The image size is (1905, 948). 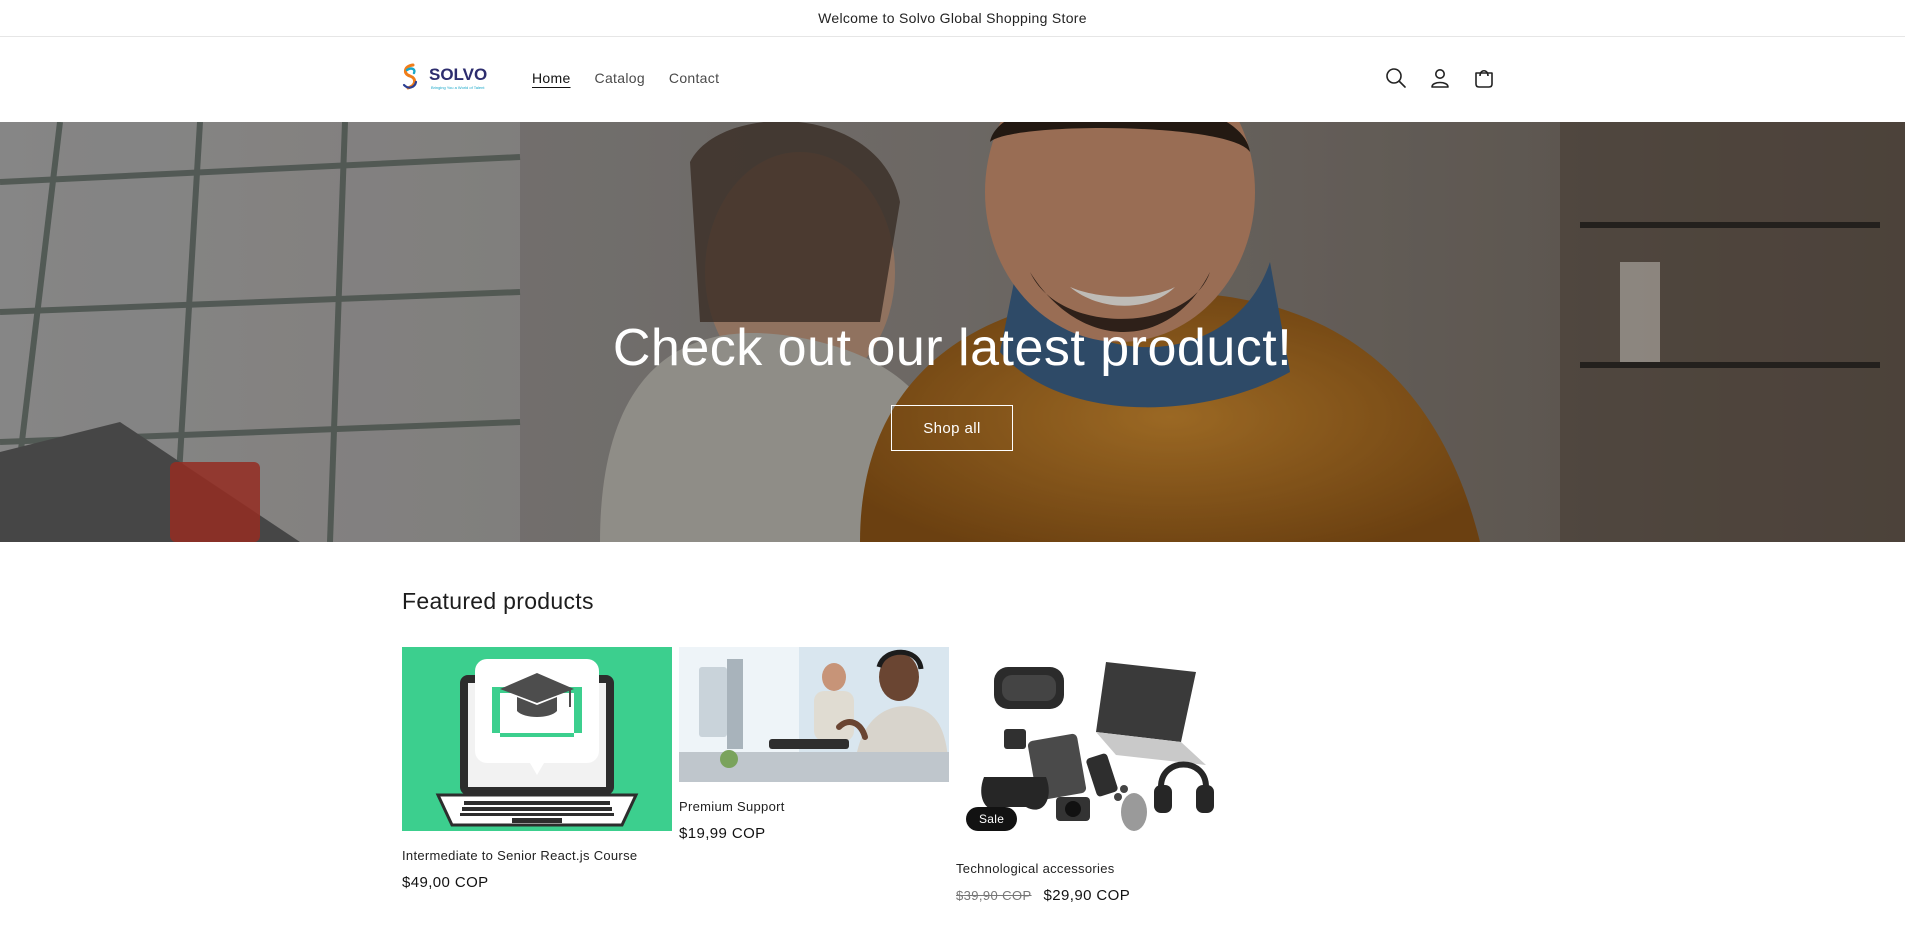 I want to click on nav-contact-link: Contact, so click(x=694, y=78).